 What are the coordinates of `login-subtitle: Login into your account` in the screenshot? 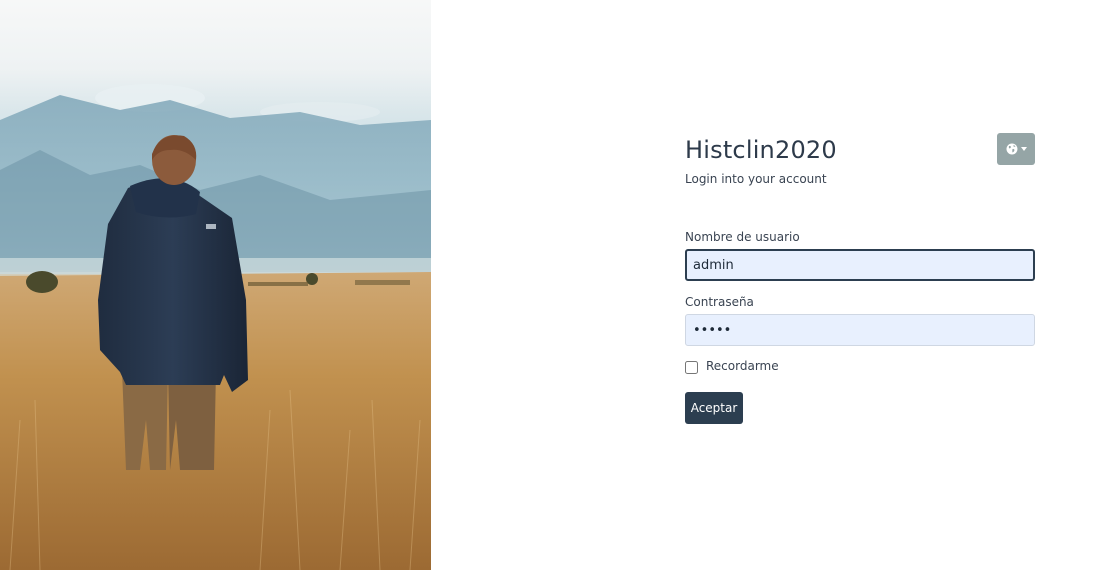 It's located at (756, 179).